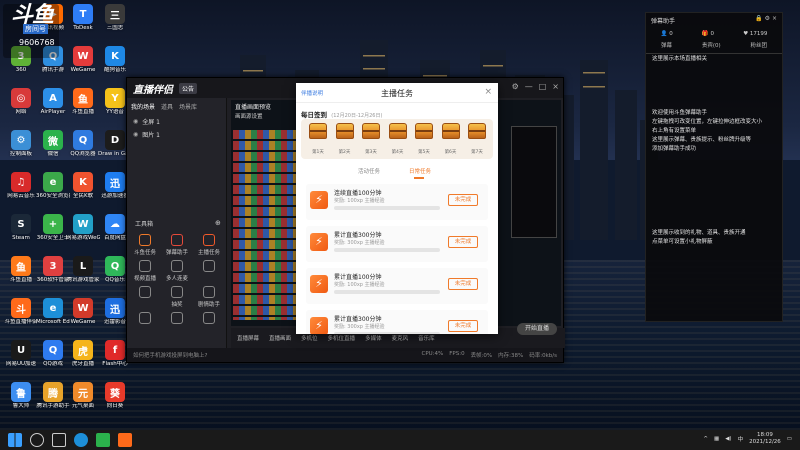 This screenshot has height=450, width=800. I want to click on desktop-icon: eMicrosoft Edge, so click(53, 312).